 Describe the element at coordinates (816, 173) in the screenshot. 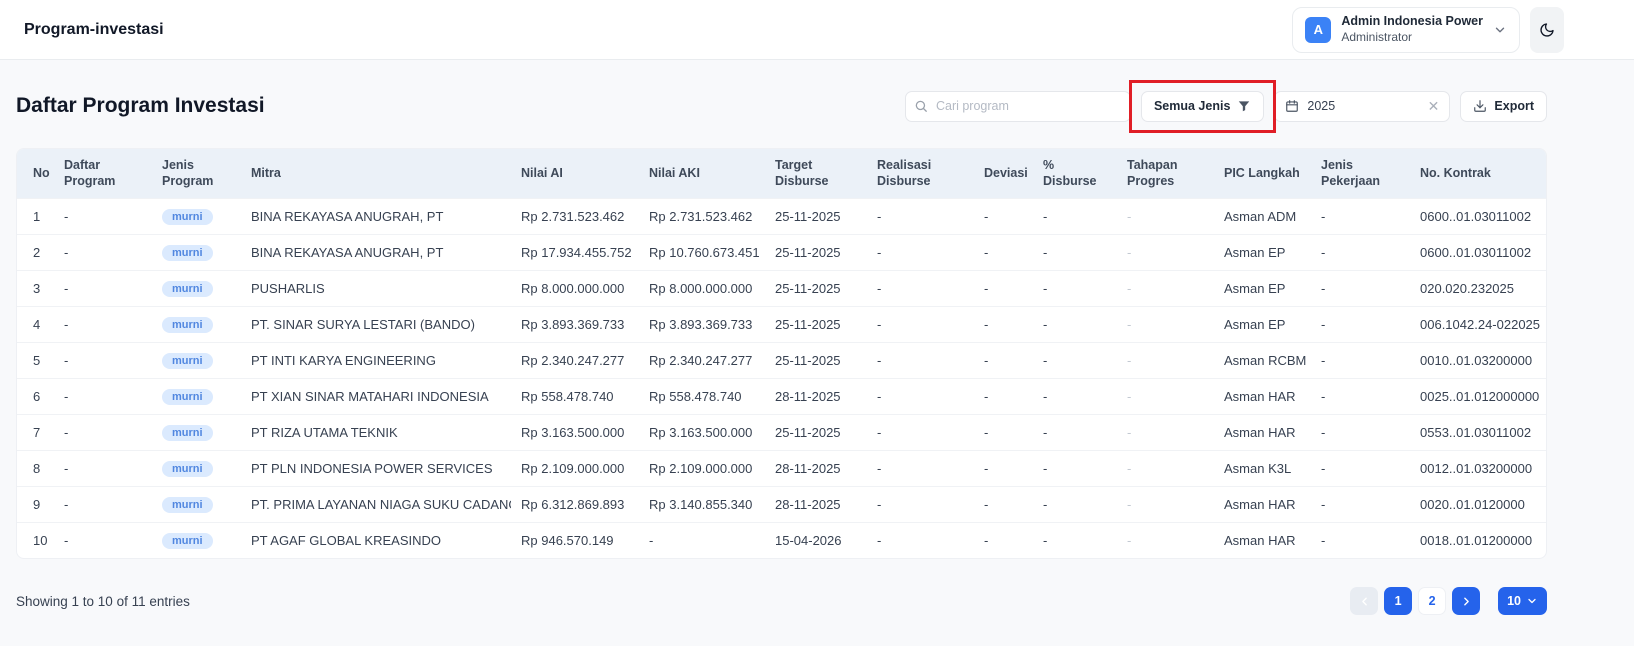

I see `col-target-disburse: Target Disburse` at that location.